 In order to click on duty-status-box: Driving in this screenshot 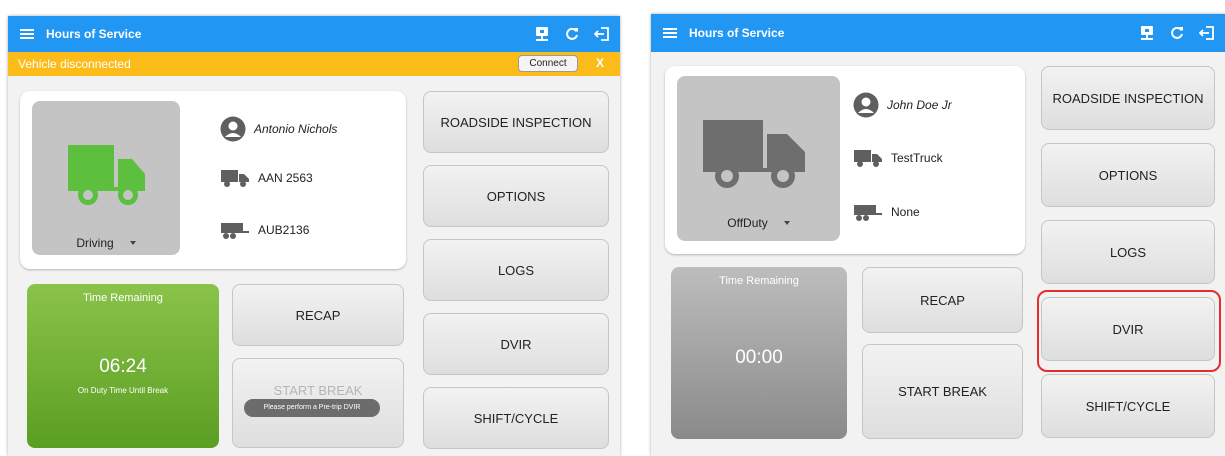, I will do `click(106, 178)`.